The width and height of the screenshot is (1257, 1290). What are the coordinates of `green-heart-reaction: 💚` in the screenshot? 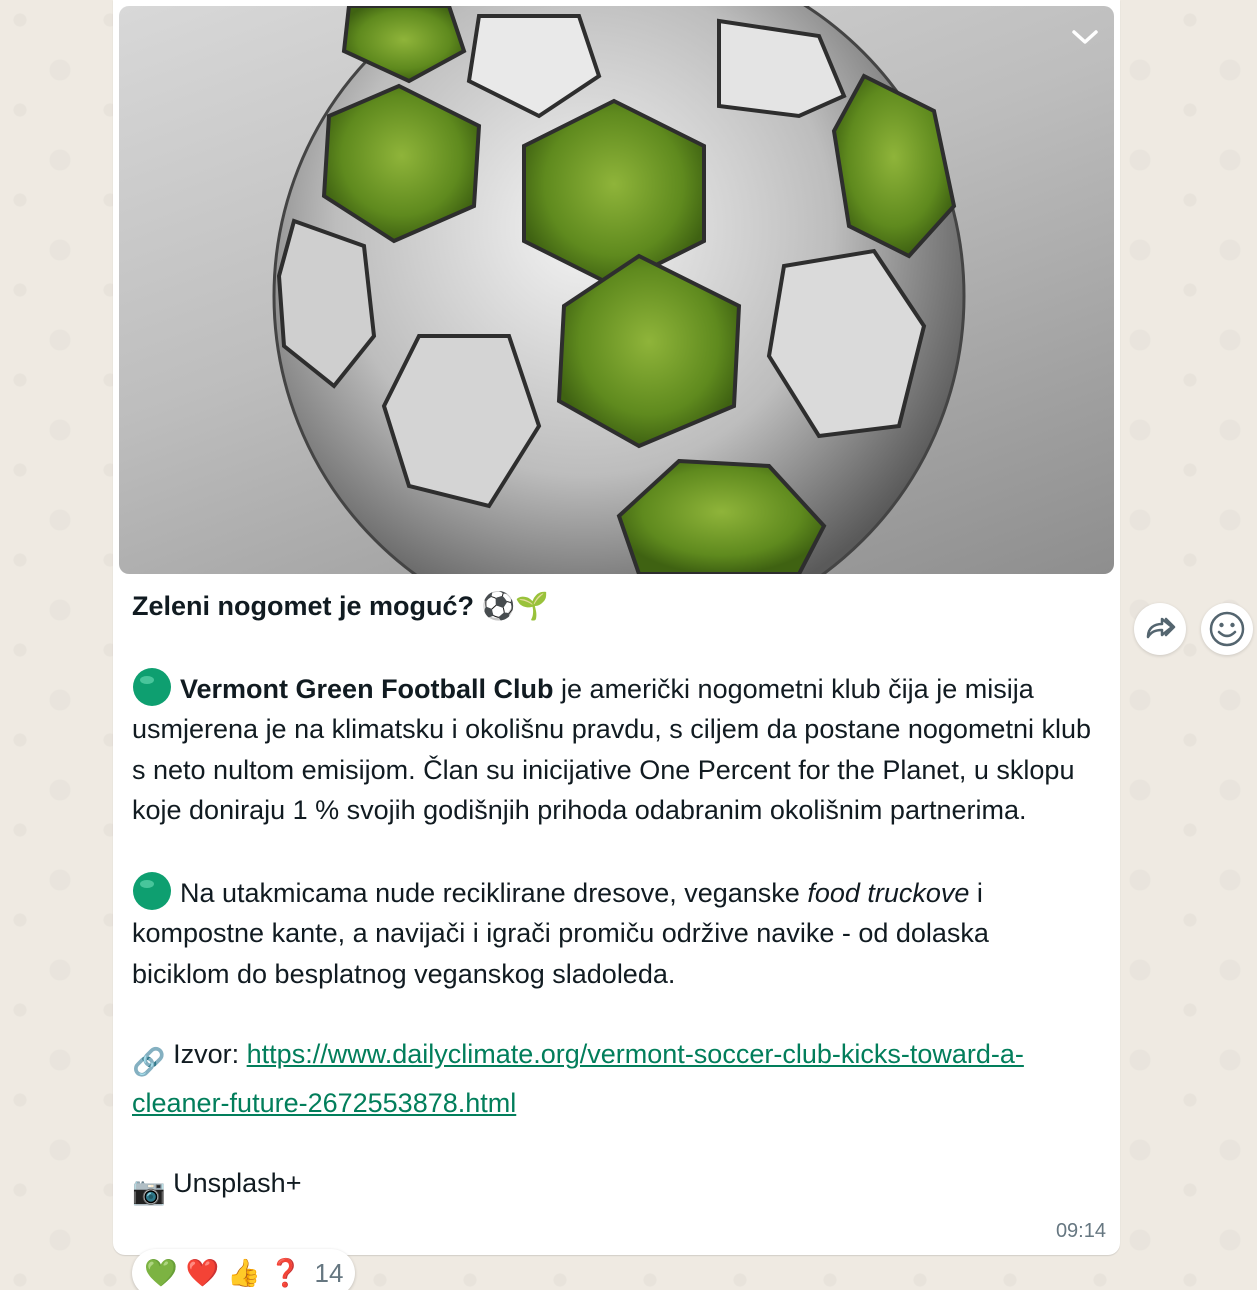 It's located at (161, 1273).